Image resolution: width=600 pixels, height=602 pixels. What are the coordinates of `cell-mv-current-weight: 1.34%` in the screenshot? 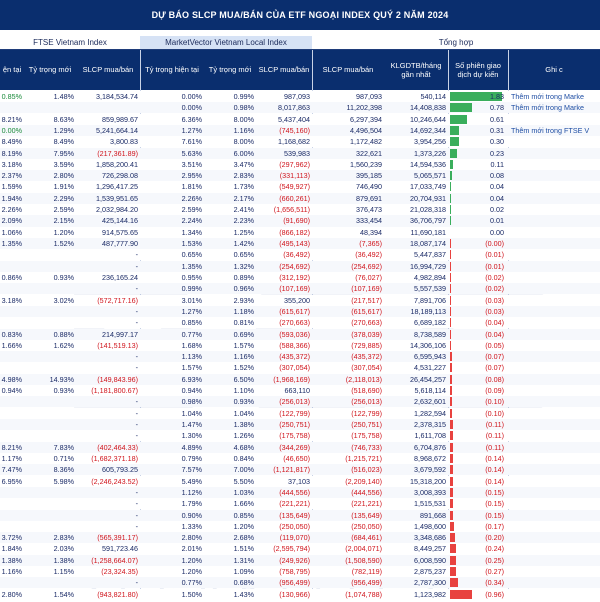 It's located at (191, 232).